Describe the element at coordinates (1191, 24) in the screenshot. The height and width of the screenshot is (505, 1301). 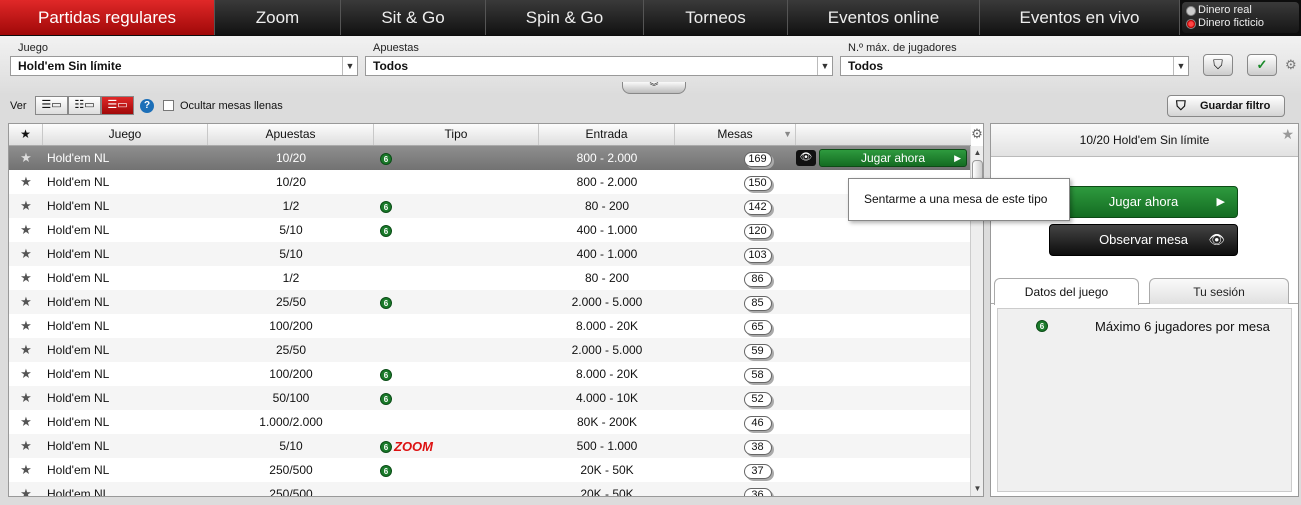
I see `radio-play-money` at that location.